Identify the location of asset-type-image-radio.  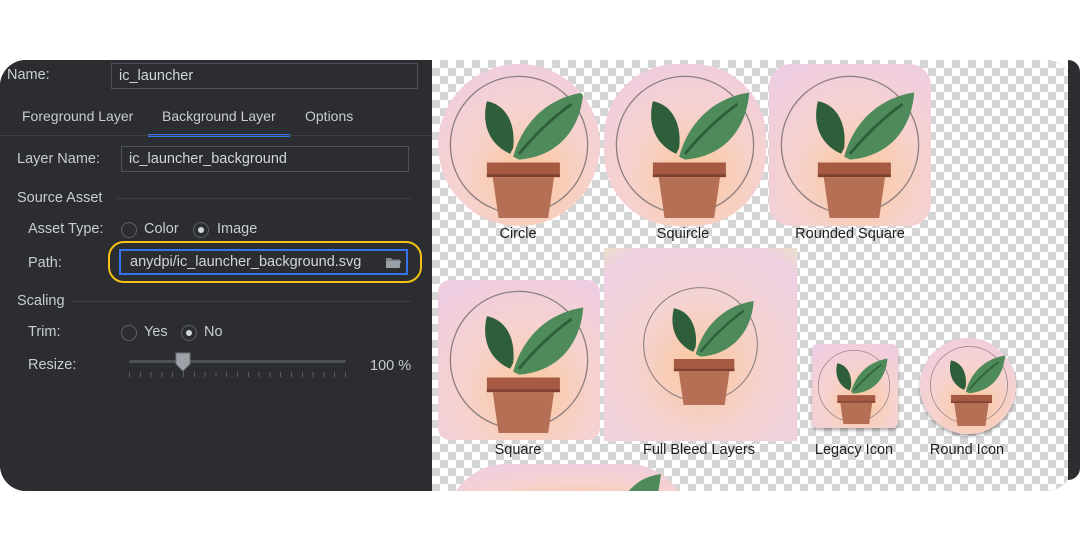
(201, 230).